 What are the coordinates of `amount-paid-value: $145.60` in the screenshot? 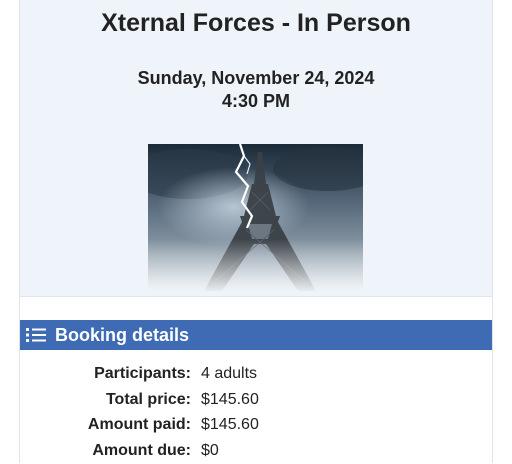 It's located at (230, 425).